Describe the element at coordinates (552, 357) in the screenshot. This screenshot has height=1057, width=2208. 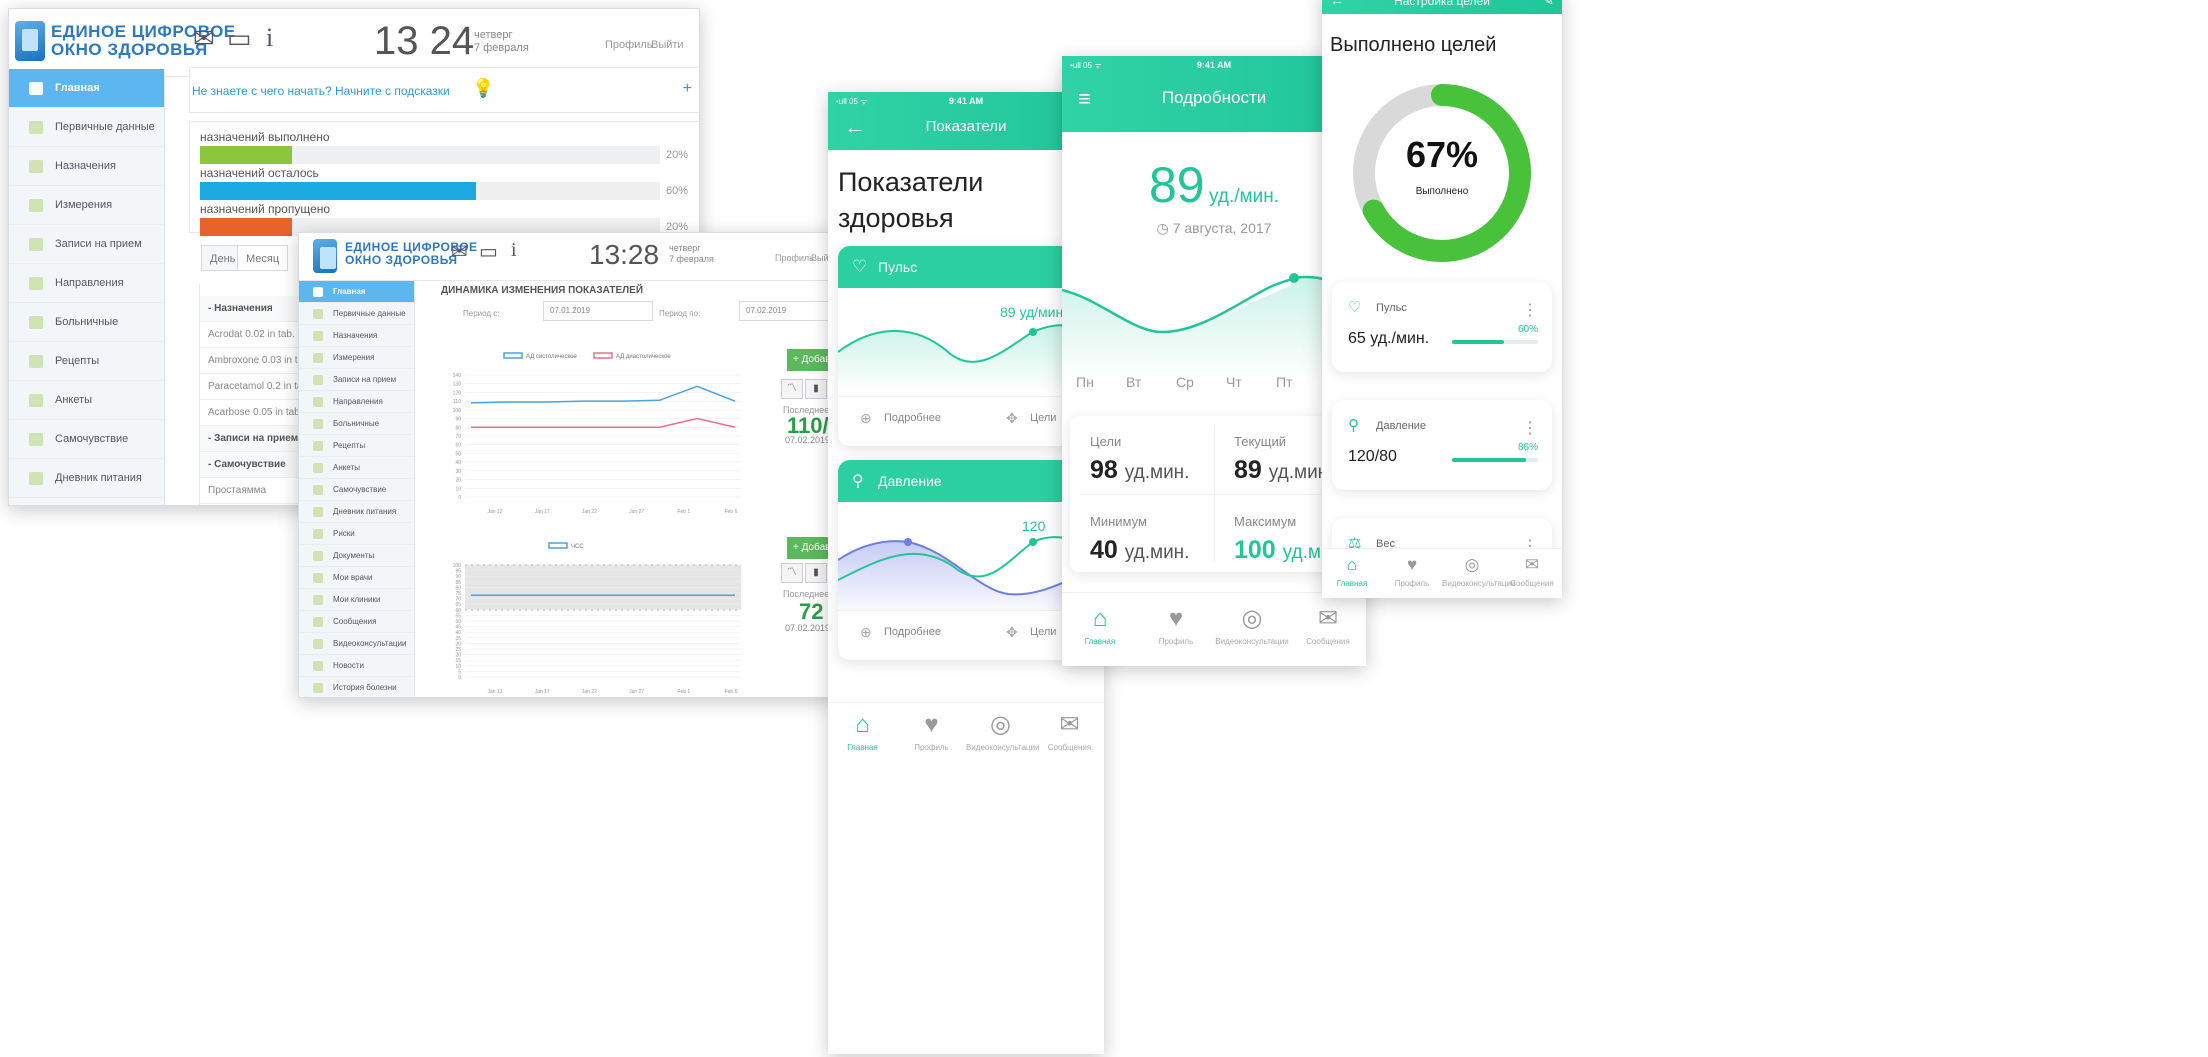
I see `legend-label: АД систолическое` at that location.